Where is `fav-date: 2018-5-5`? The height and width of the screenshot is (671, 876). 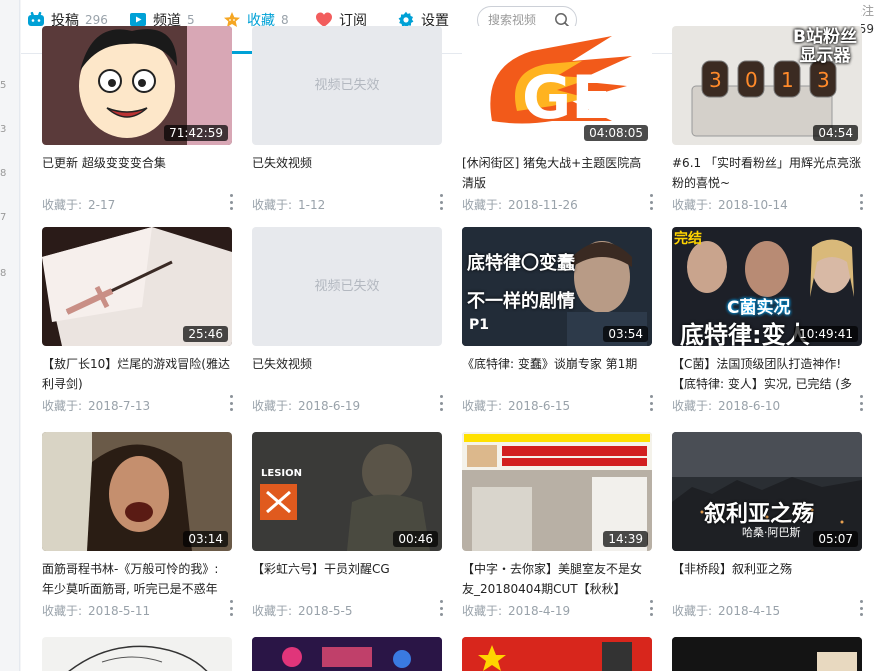 fav-date: 2018-5-5 is located at coordinates (325, 611).